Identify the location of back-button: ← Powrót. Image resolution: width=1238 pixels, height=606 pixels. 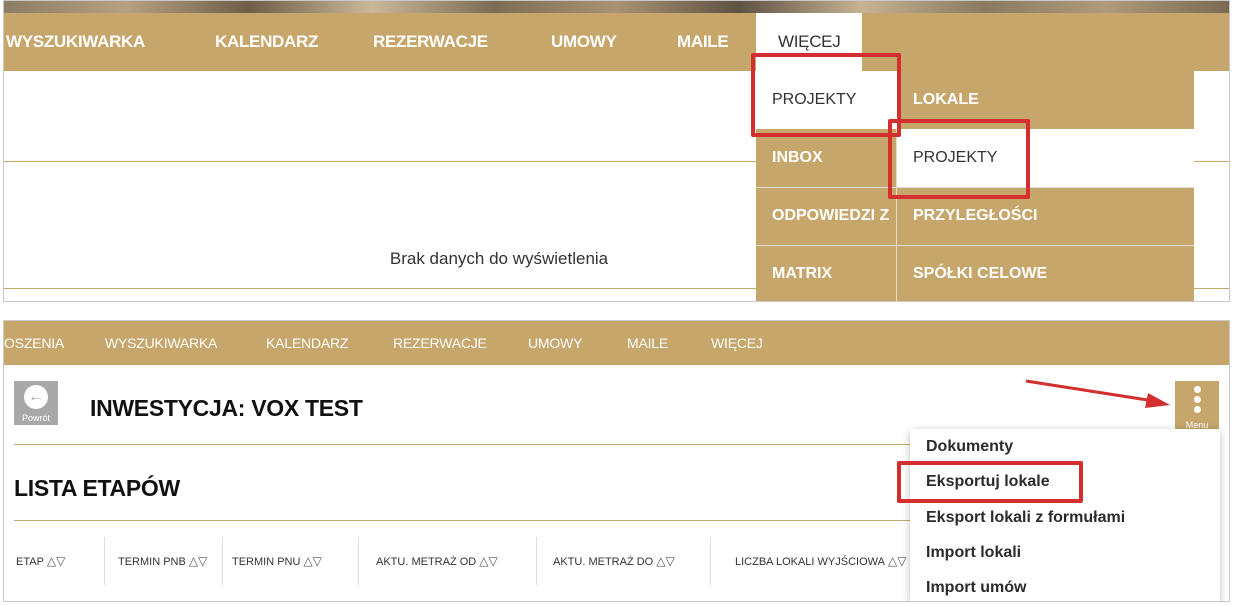
(36, 403).